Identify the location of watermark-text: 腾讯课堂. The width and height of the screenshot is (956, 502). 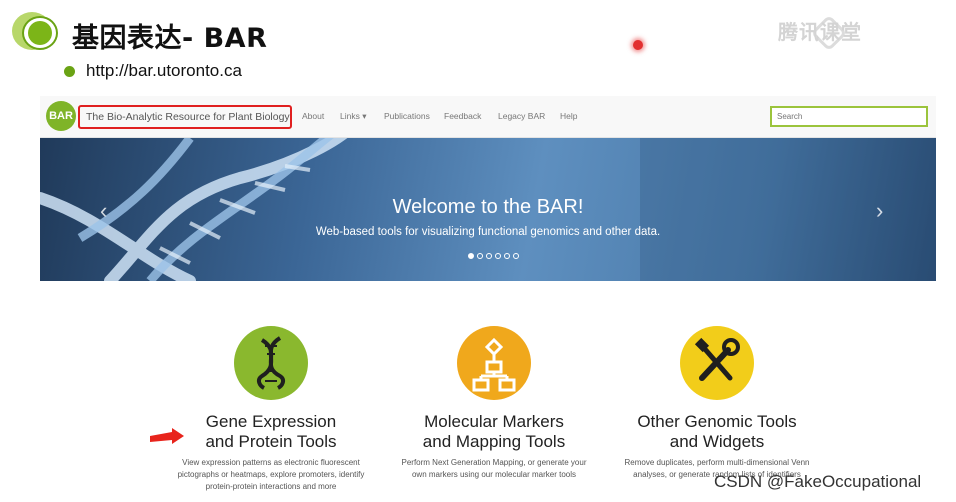
(820, 33).